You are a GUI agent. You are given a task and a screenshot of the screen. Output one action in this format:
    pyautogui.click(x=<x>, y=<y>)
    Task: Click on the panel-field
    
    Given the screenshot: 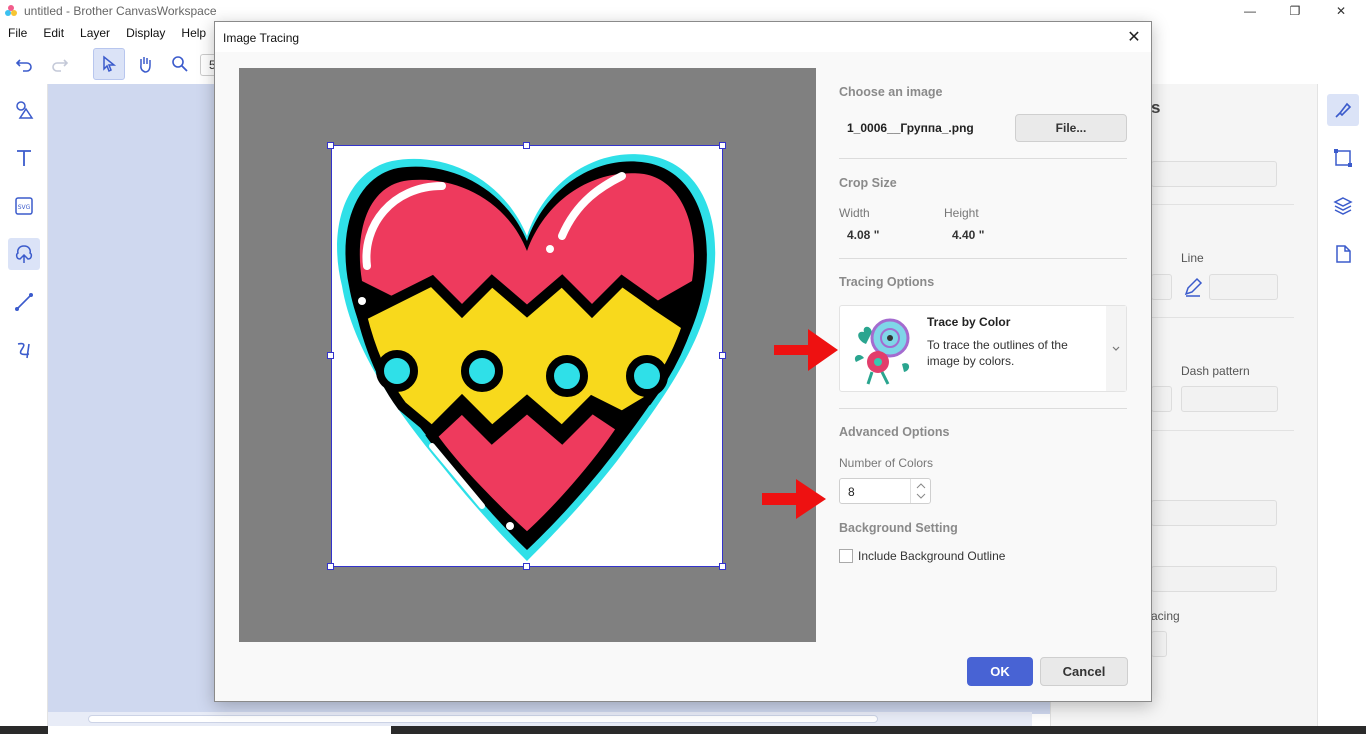 What is the action you would take?
    pyautogui.click(x=1161, y=287)
    